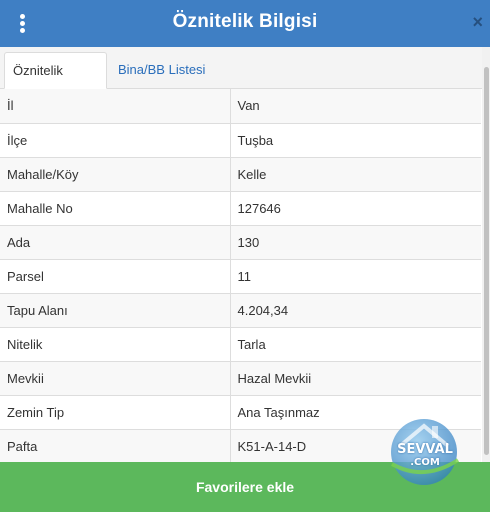 This screenshot has width=490, height=512. Describe the element at coordinates (477, 22) in the screenshot. I see `close-icon: ×` at that location.